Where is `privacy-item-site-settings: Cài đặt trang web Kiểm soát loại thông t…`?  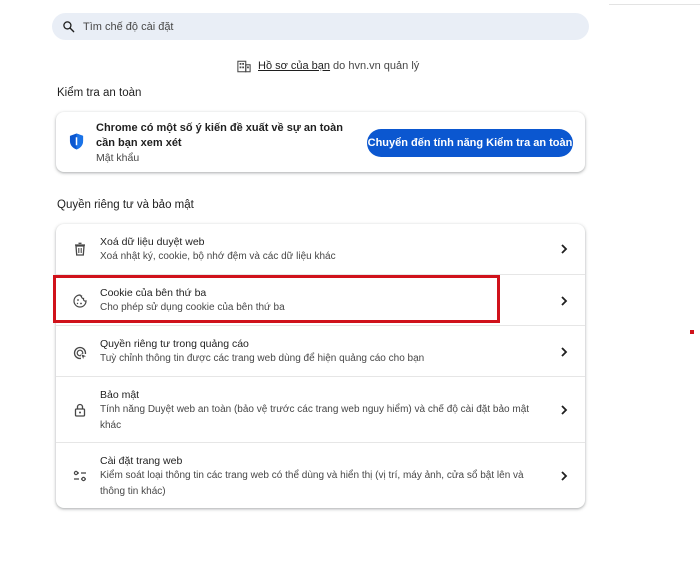 privacy-item-site-settings: Cài đặt trang web Kiểm soát loại thông t… is located at coordinates (320, 475).